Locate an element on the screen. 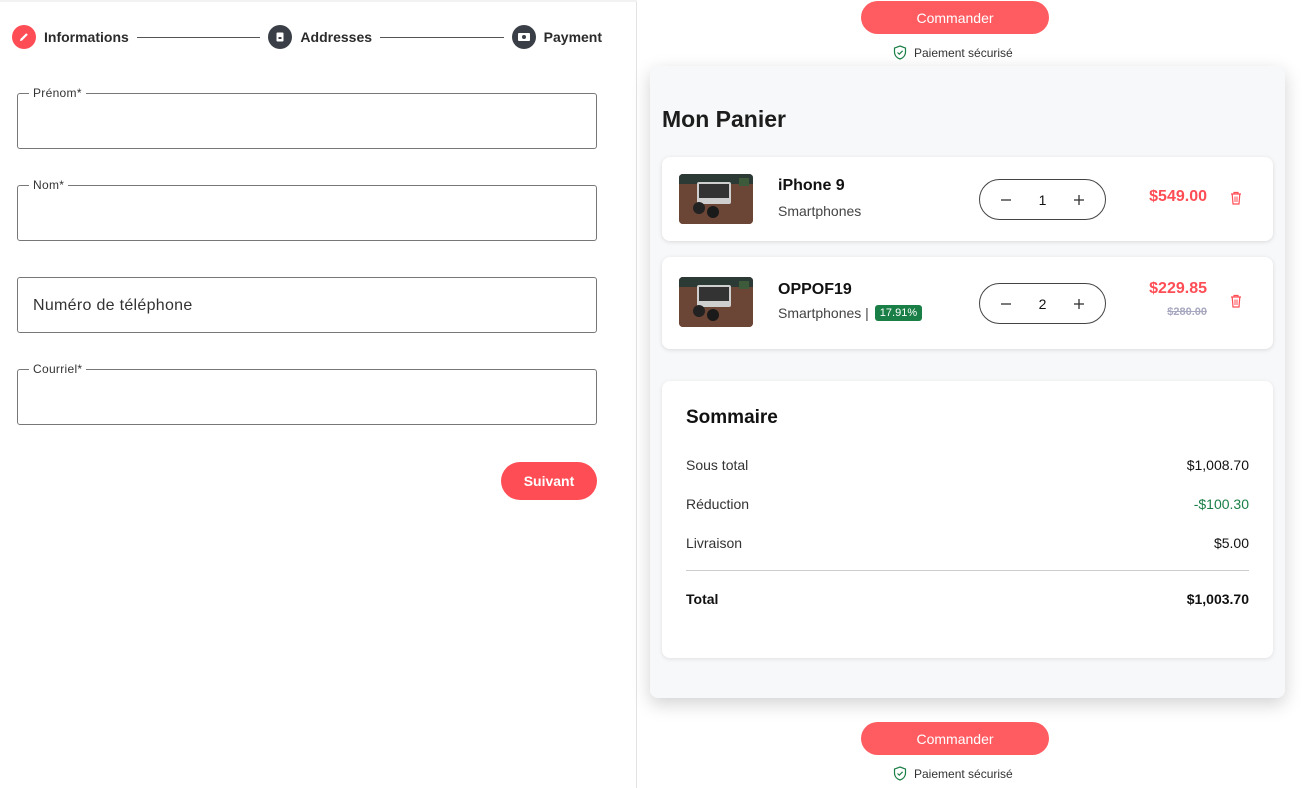 The image size is (1316, 788). product-price: $549.00 is located at coordinates (1178, 196).